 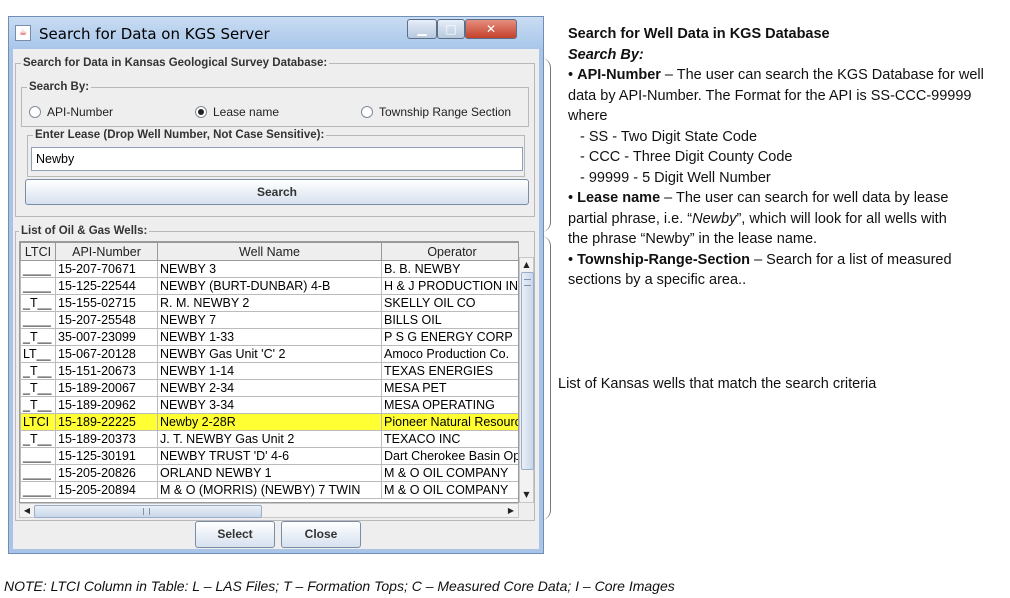 What do you see at coordinates (38, 354) in the screenshot?
I see `cell-ltci: LT__` at bounding box center [38, 354].